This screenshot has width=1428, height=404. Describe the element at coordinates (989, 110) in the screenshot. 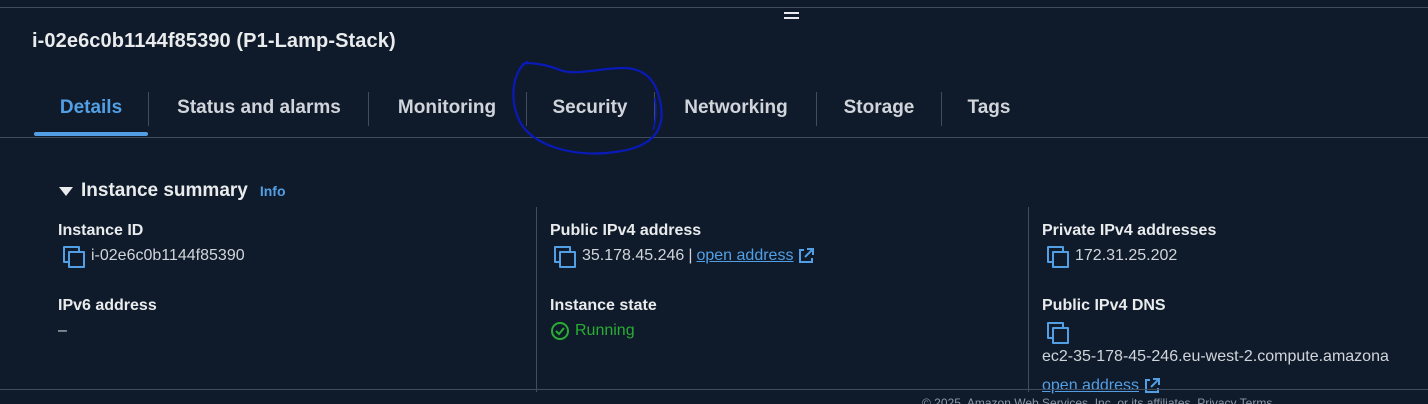

I see `tab-tags: Tags` at that location.